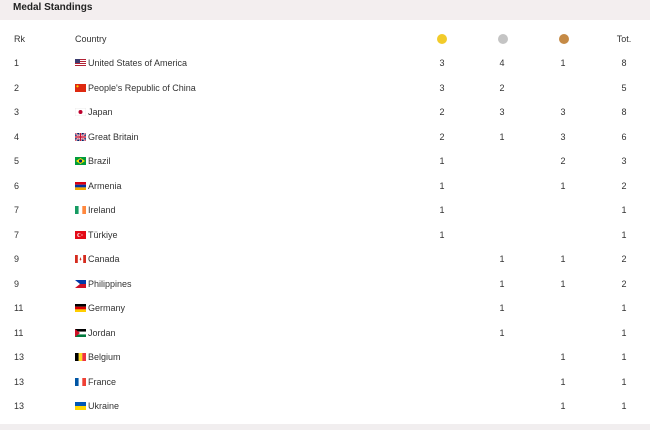  Describe the element at coordinates (104, 259) in the screenshot. I see `country-name: Canada` at that location.